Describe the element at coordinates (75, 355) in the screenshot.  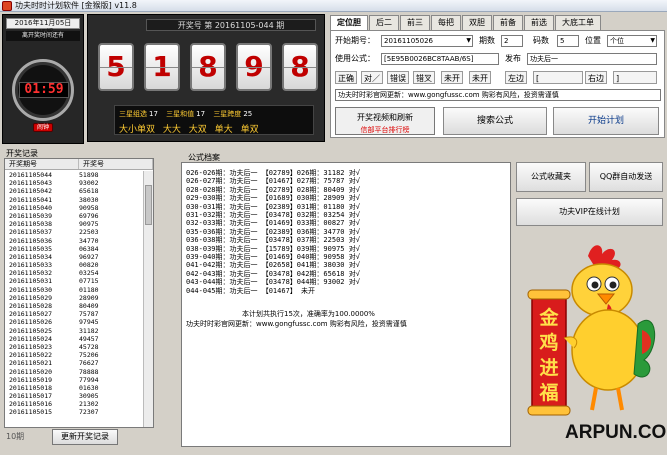
I see `table-row: 20161105022 75206` at that location.